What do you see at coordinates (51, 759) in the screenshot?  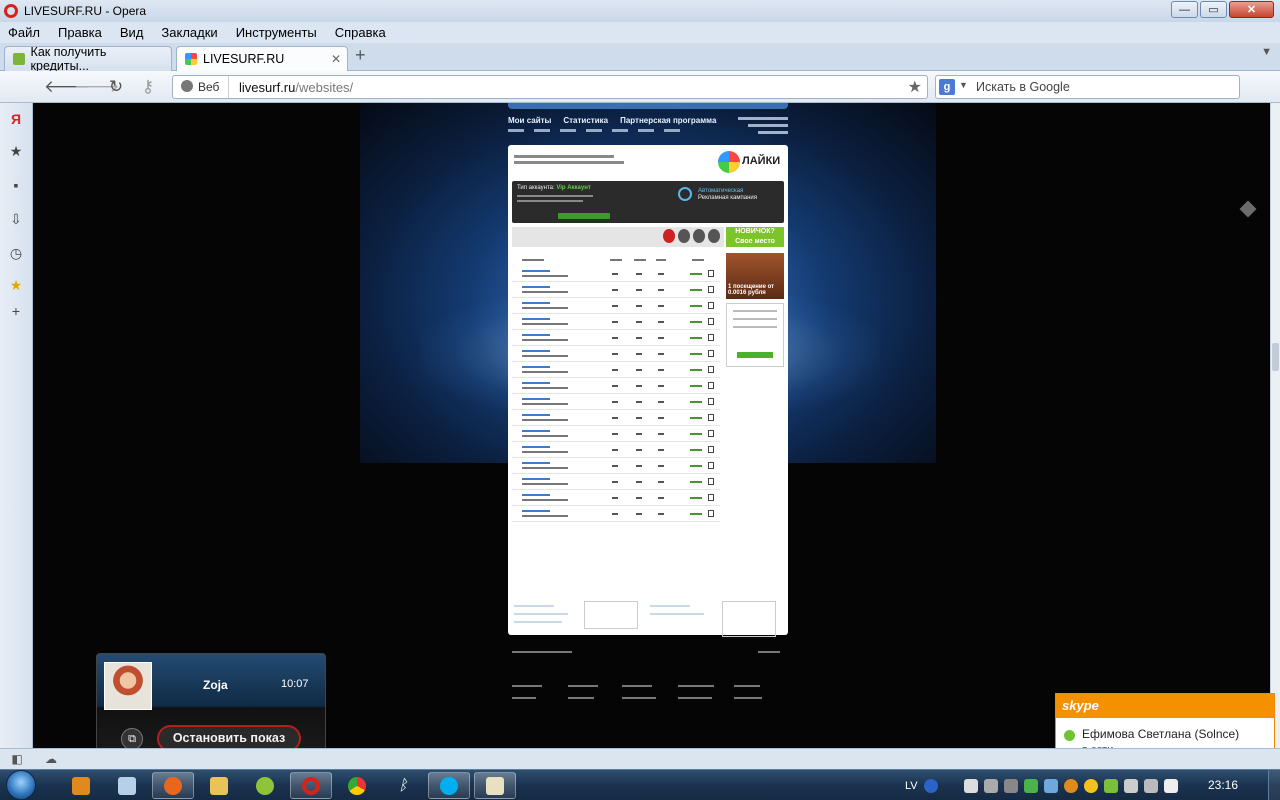 I see `opera-unite-icon: ☁` at bounding box center [51, 759].